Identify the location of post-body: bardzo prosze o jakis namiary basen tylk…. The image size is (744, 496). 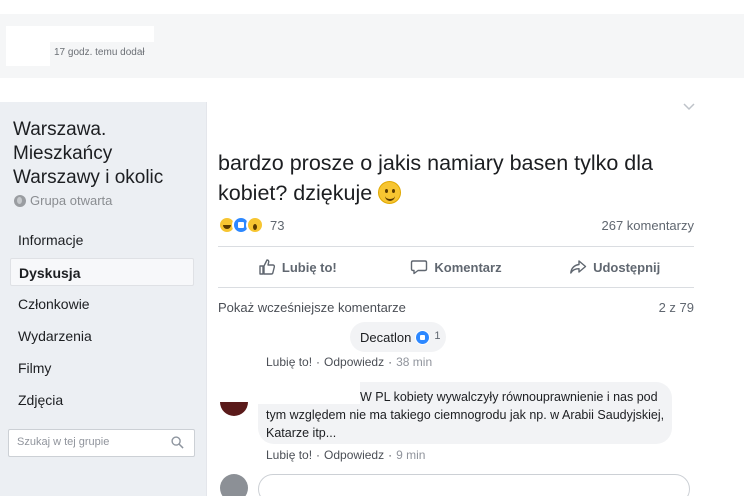
(453, 178).